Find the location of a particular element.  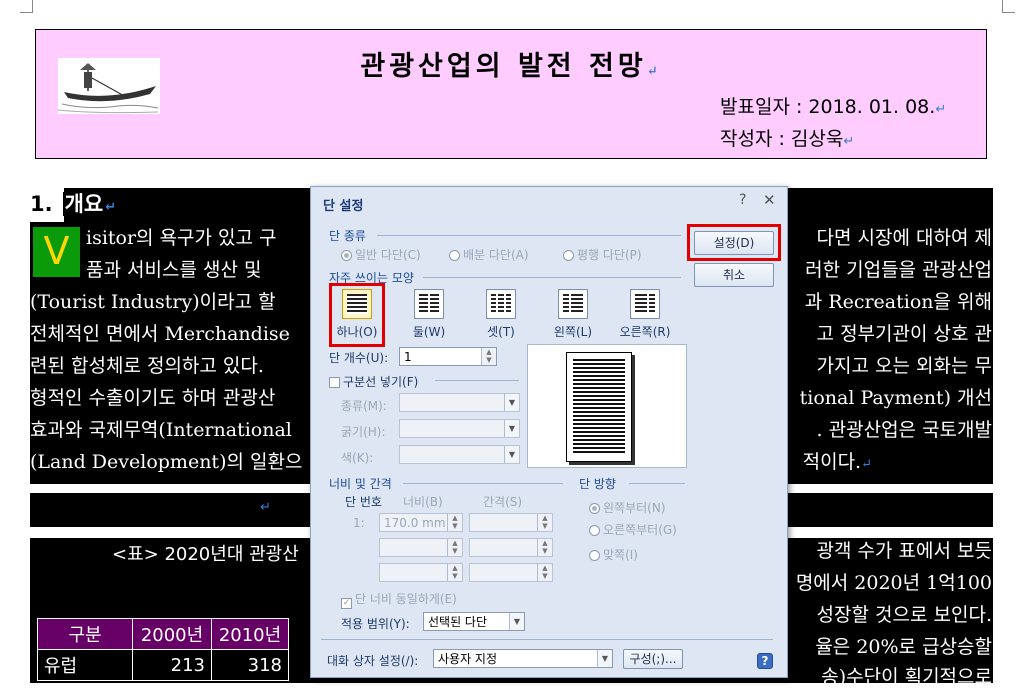

presentation-date: 발표일자 : 2018. 01. 08.↵ is located at coordinates (833, 107).